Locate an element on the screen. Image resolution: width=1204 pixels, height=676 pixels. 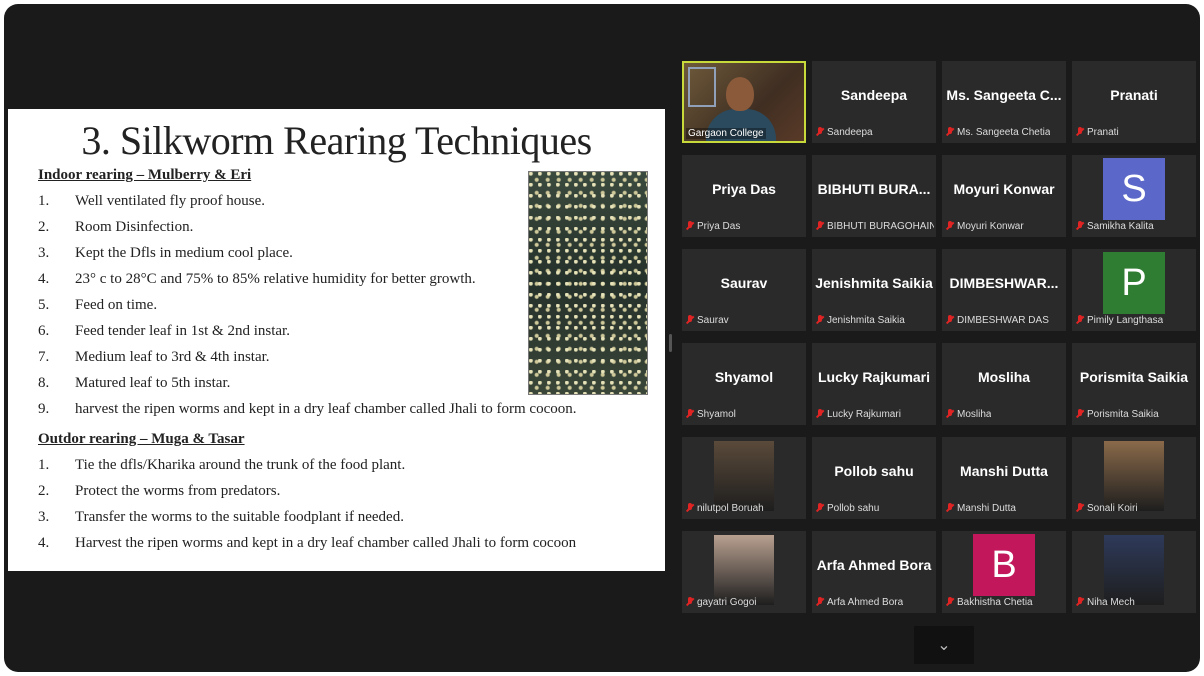
participant-tile: Gargaon College is located at coordinates (744, 102).